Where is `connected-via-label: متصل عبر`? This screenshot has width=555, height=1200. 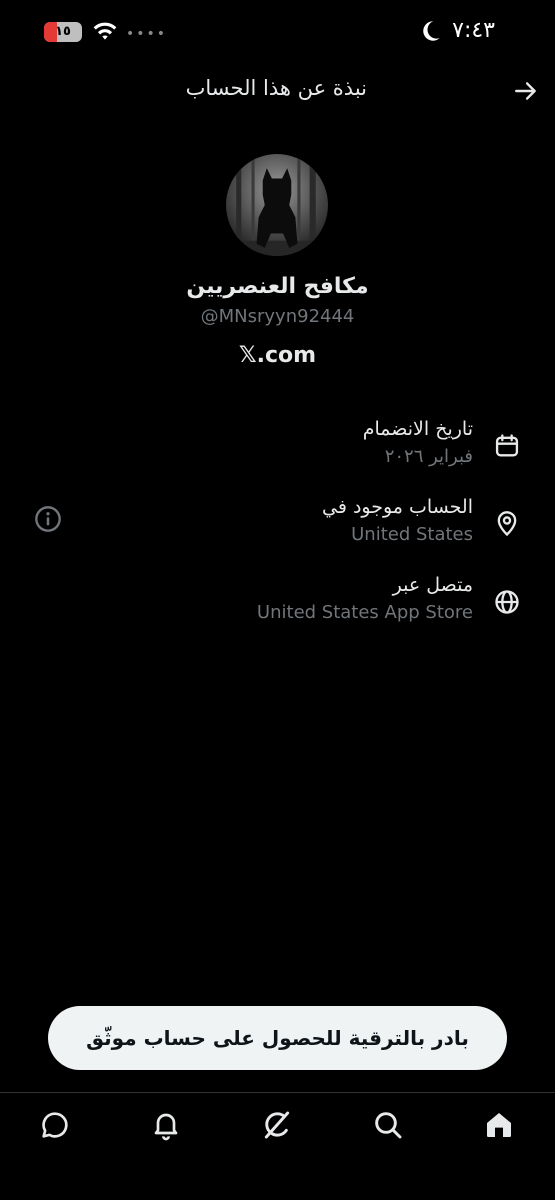
connected-via-label: متصل عبر is located at coordinates (432, 585).